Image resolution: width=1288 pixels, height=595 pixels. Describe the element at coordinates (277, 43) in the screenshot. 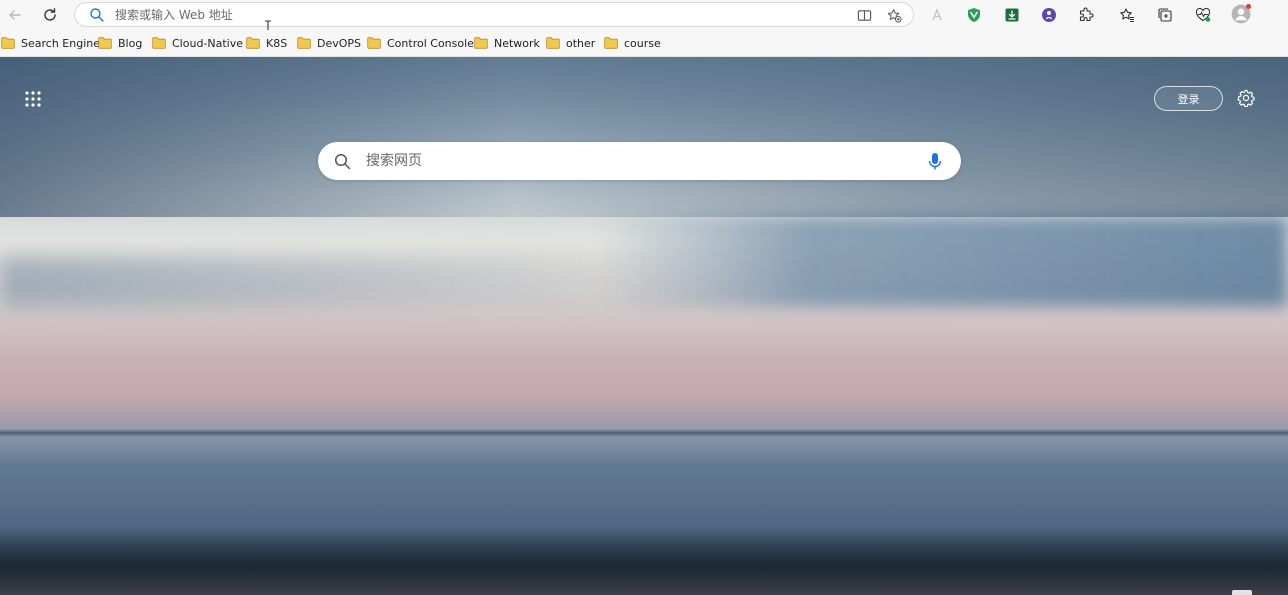

I see `bookmark-label: K8S` at that location.